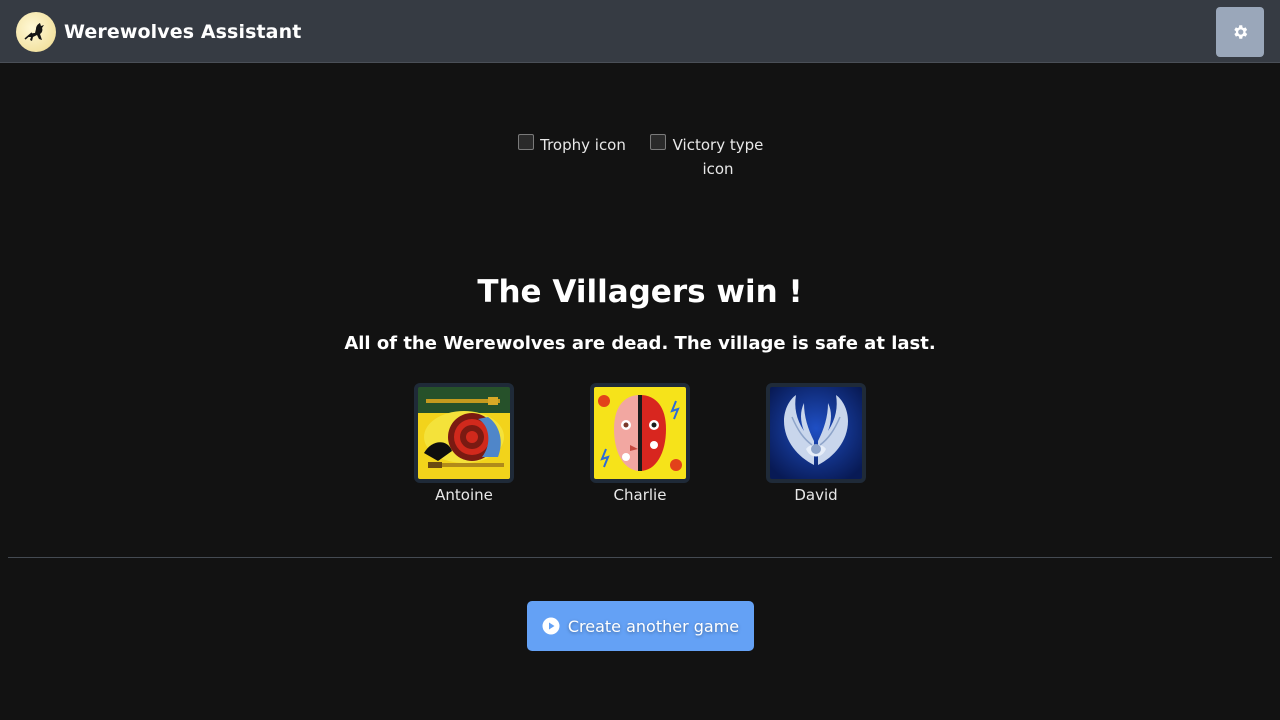 This screenshot has width=1280, height=720. Describe the element at coordinates (572, 157) in the screenshot. I see `trophy-icon: Trophy icon` at that location.